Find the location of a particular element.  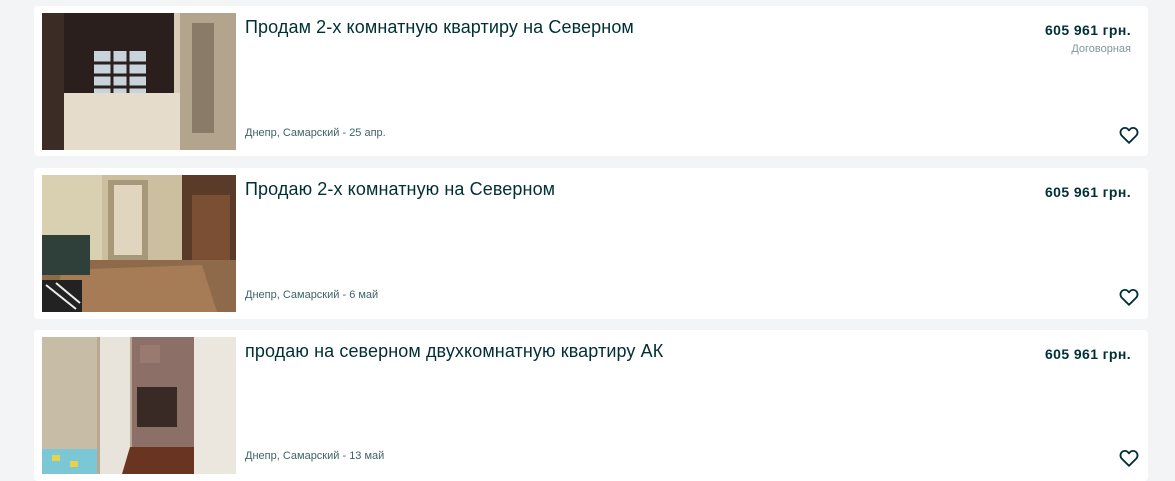

listing-title: Продаю 2-х комнатную на Северном is located at coordinates (400, 189).